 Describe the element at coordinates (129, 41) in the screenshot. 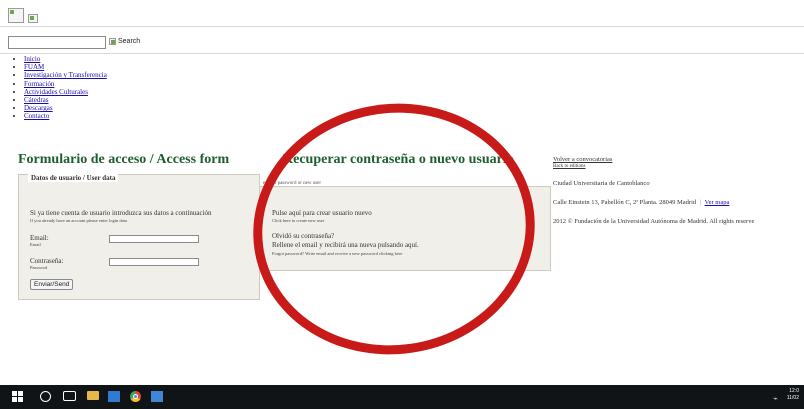

I see `search-button-label: Search` at that location.